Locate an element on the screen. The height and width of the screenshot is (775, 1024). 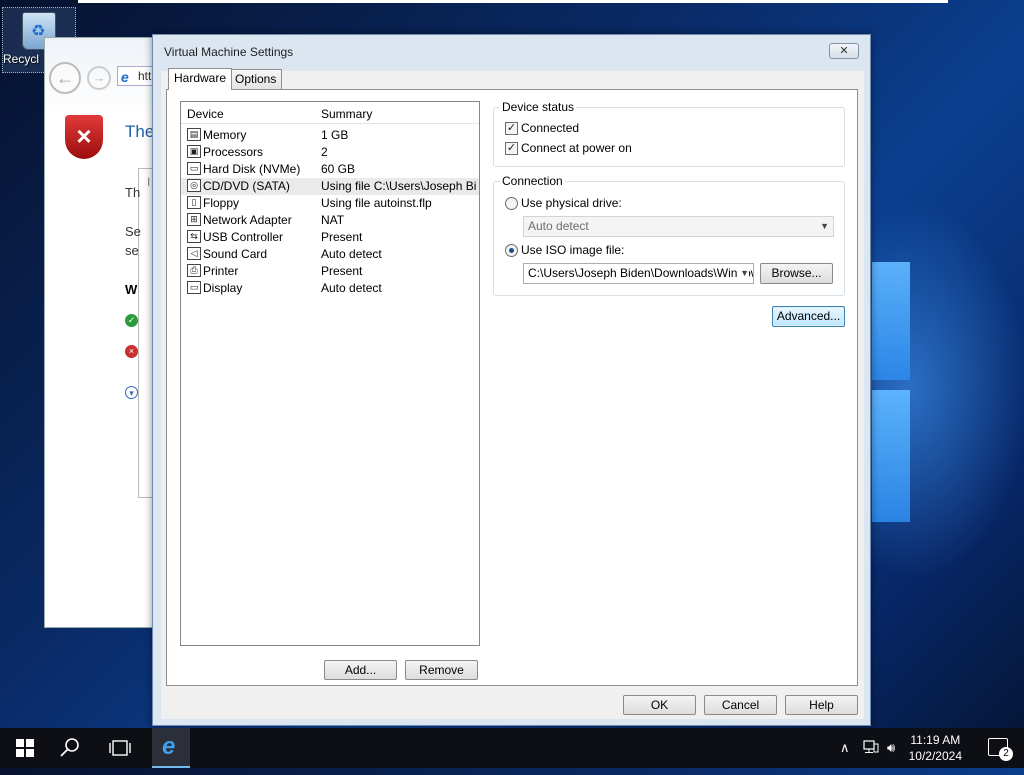
connect-at-power-on-checkbox: ✓ is located at coordinates (511, 148).